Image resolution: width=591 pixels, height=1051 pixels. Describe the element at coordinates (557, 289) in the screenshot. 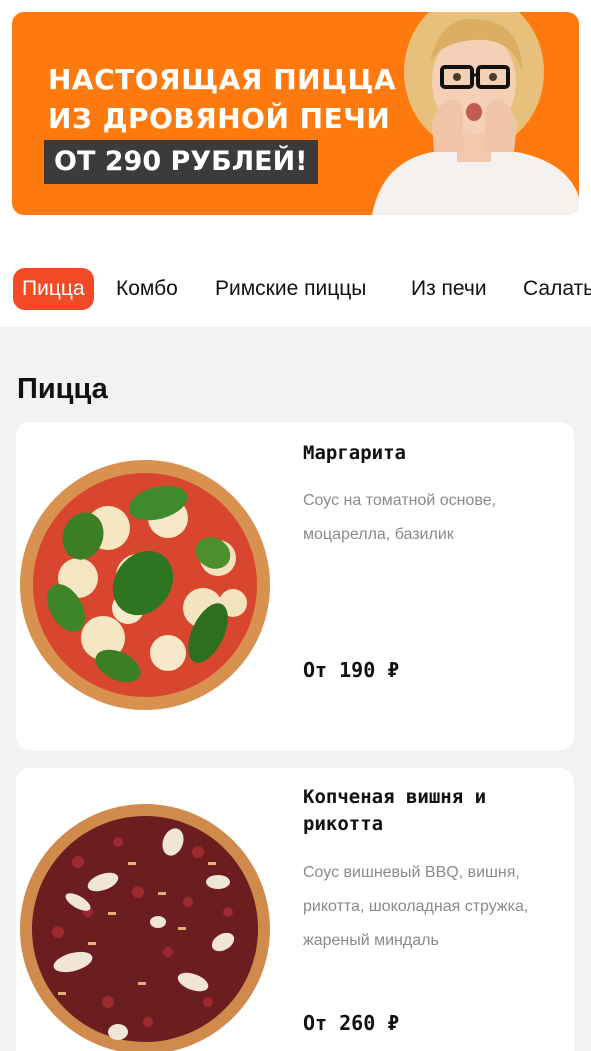

I see `tab-salads: Салаты` at that location.